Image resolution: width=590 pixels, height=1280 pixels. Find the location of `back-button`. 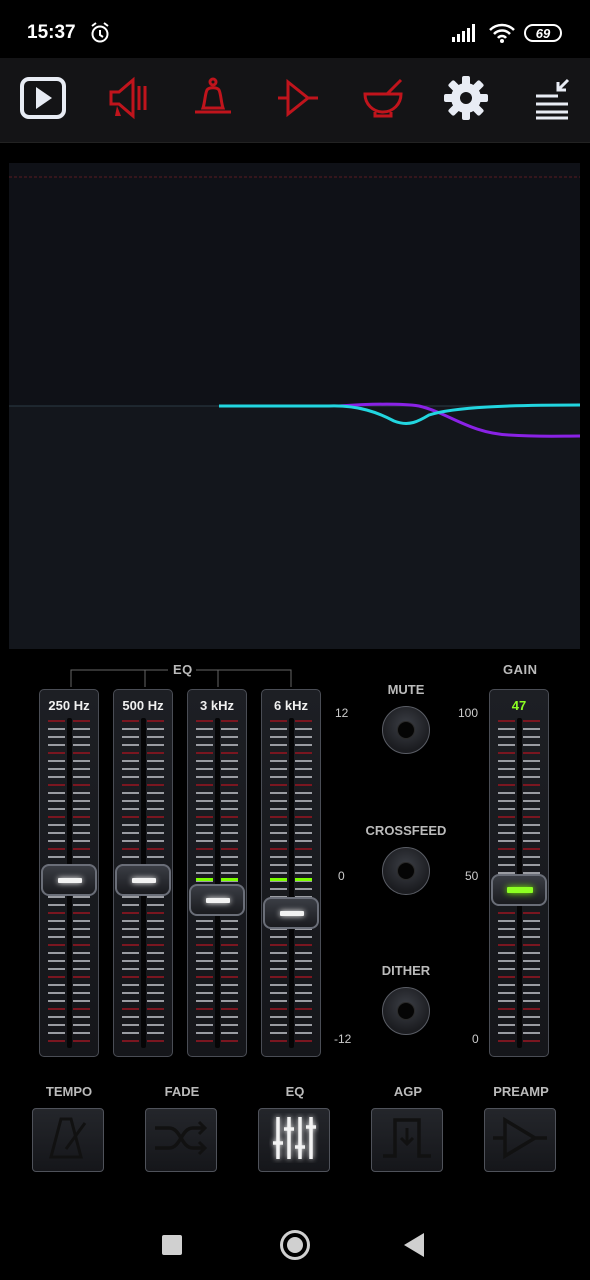

back-button is located at coordinates (414, 1245).